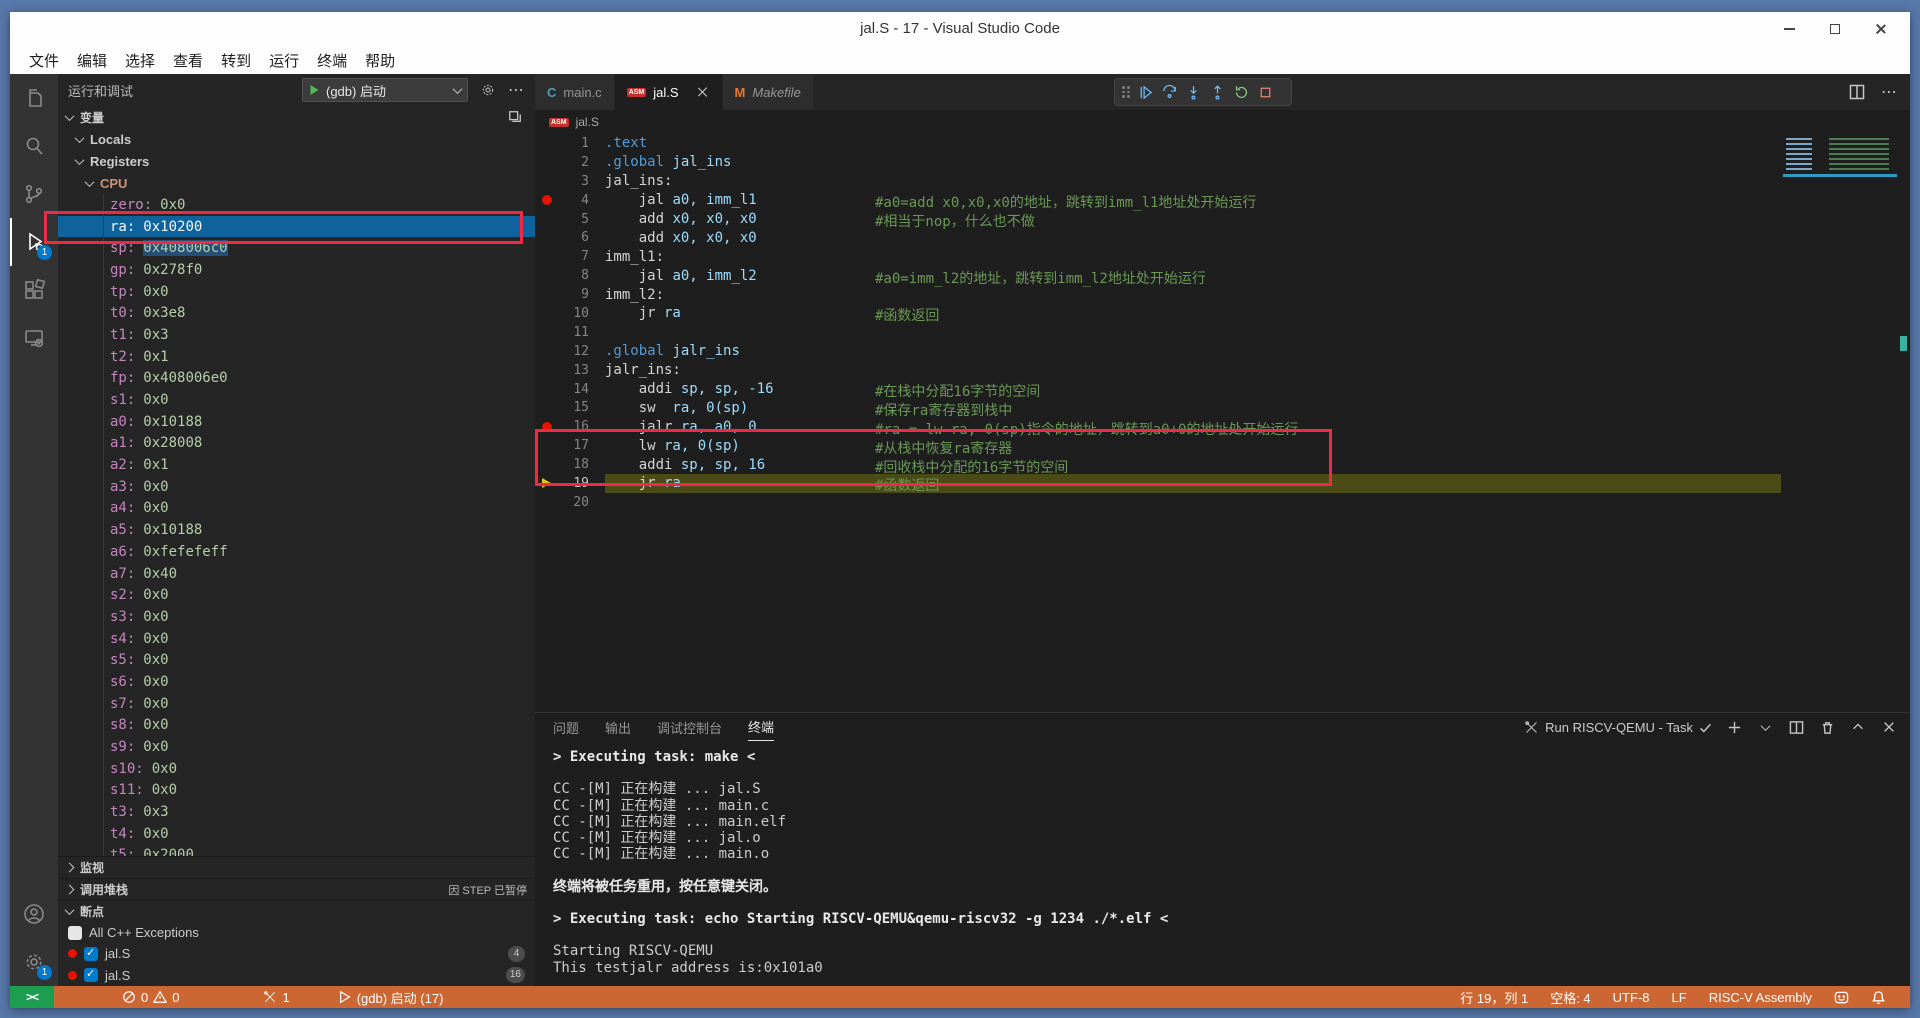 This screenshot has height=1018, width=1920. I want to click on notifications-bell-icon, so click(1878, 997).